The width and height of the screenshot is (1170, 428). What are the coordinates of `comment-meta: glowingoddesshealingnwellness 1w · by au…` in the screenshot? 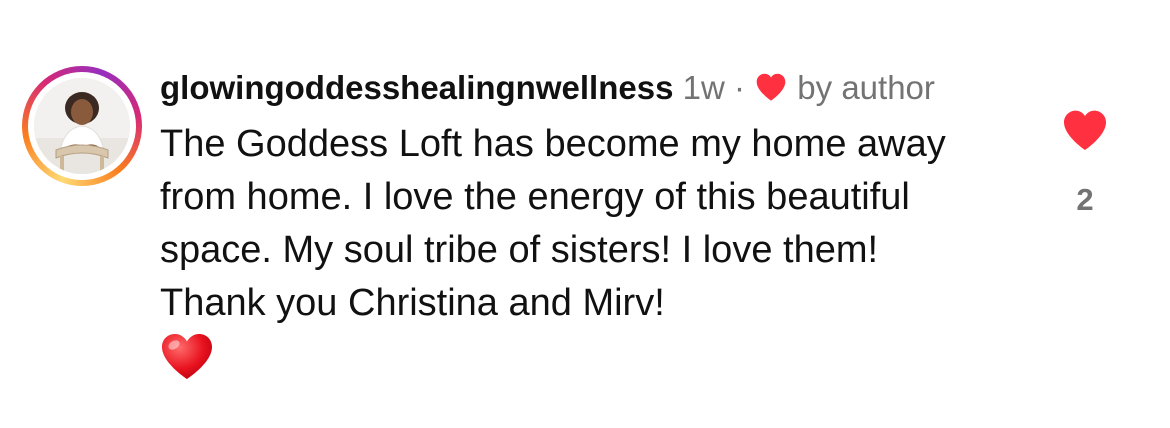 It's located at (570, 88).